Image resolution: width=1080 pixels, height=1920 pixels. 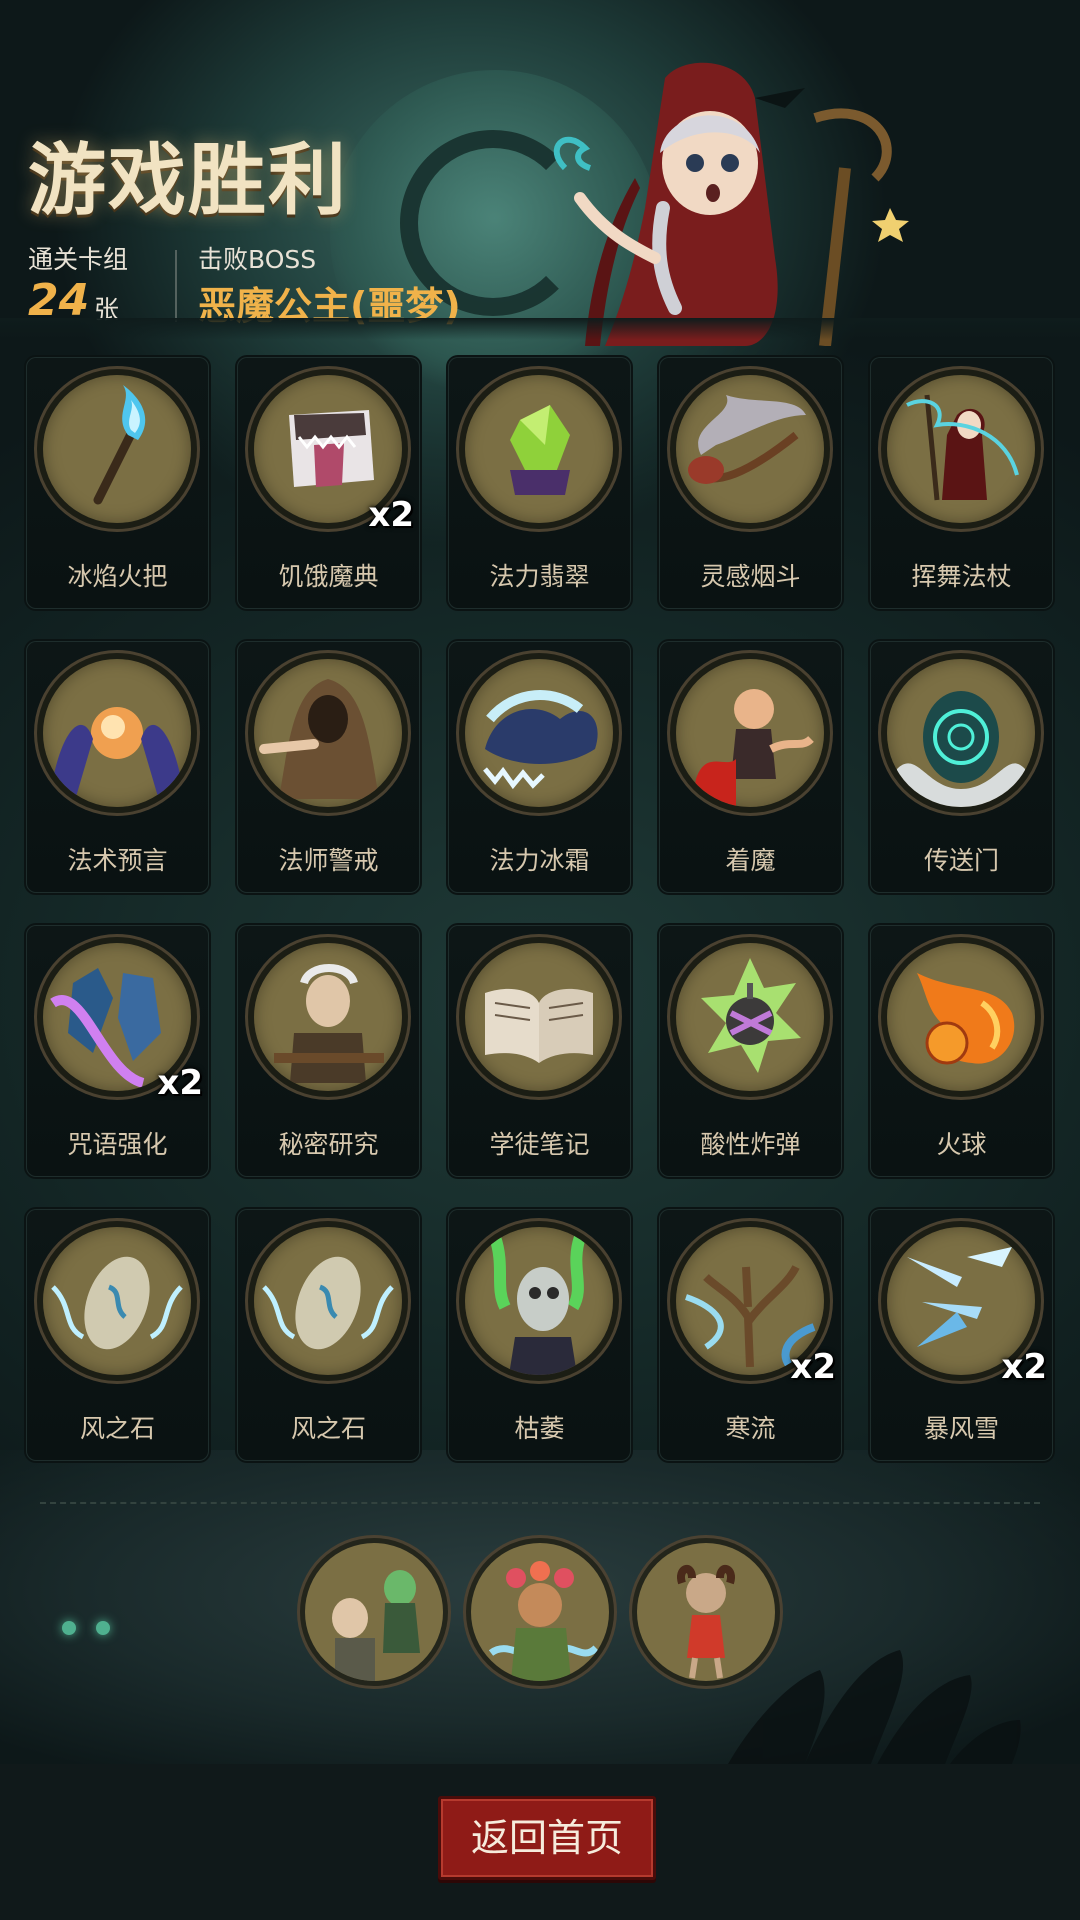 I want to click on card-name: 寒流, so click(x=750, y=1428).